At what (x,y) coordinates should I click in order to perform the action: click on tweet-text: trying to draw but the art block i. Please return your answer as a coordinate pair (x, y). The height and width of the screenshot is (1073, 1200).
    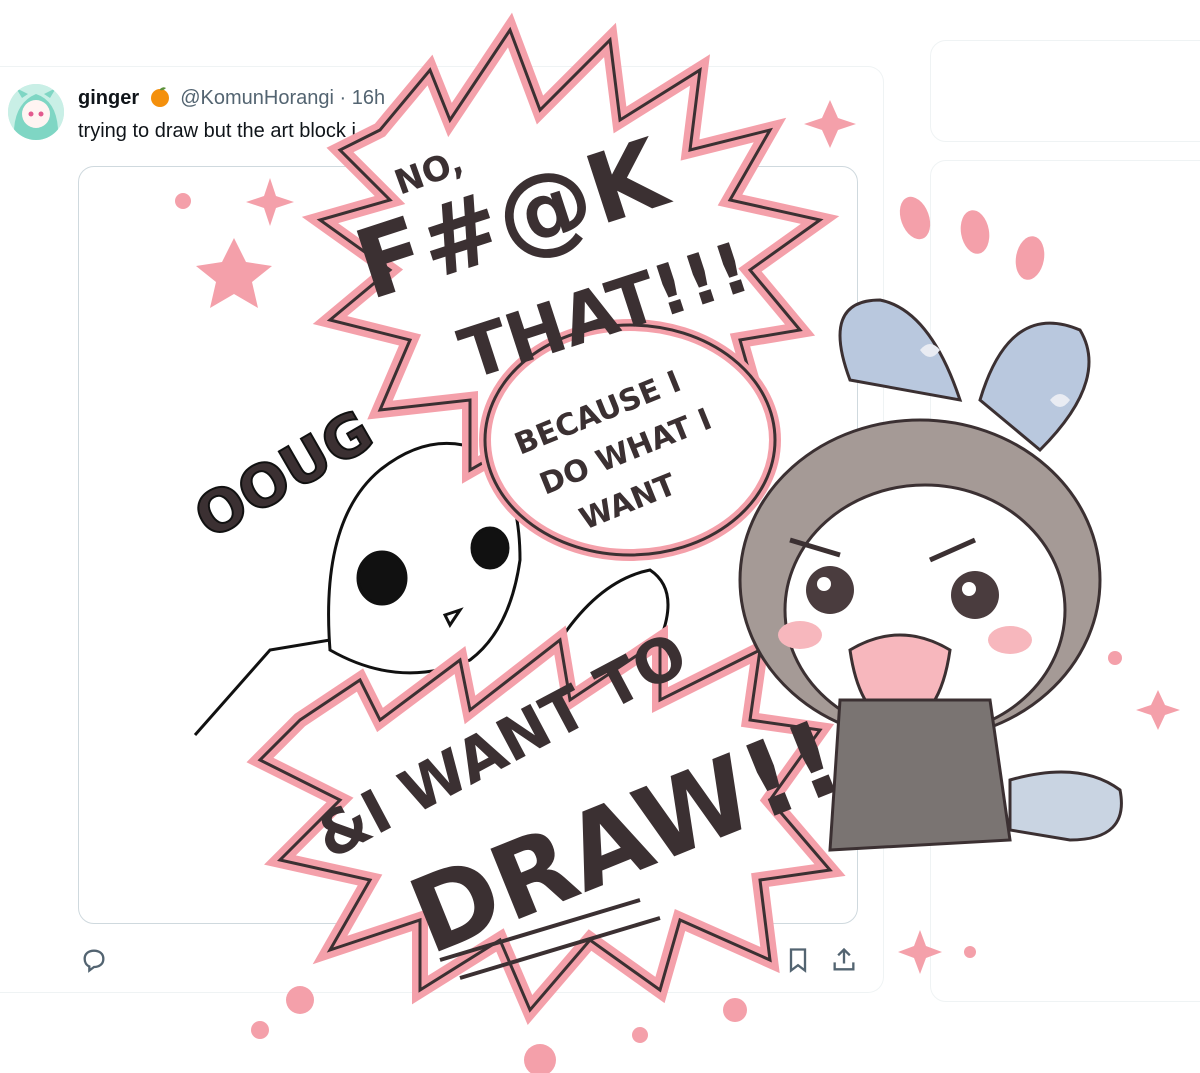
    Looking at the image, I should click on (217, 131).